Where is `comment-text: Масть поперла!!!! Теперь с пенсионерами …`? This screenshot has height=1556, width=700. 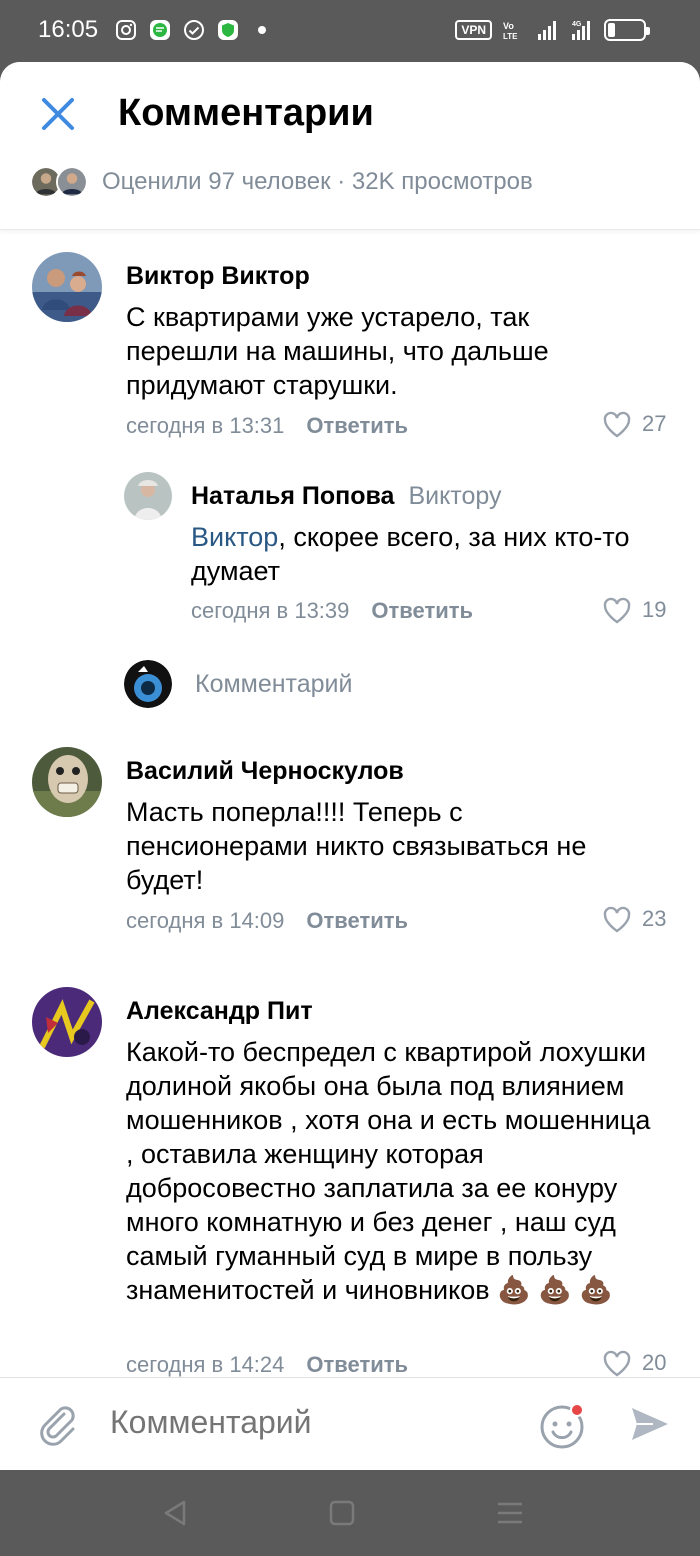 comment-text: Масть поперла!!!! Теперь с пенсионерами … is located at coordinates (356, 846).